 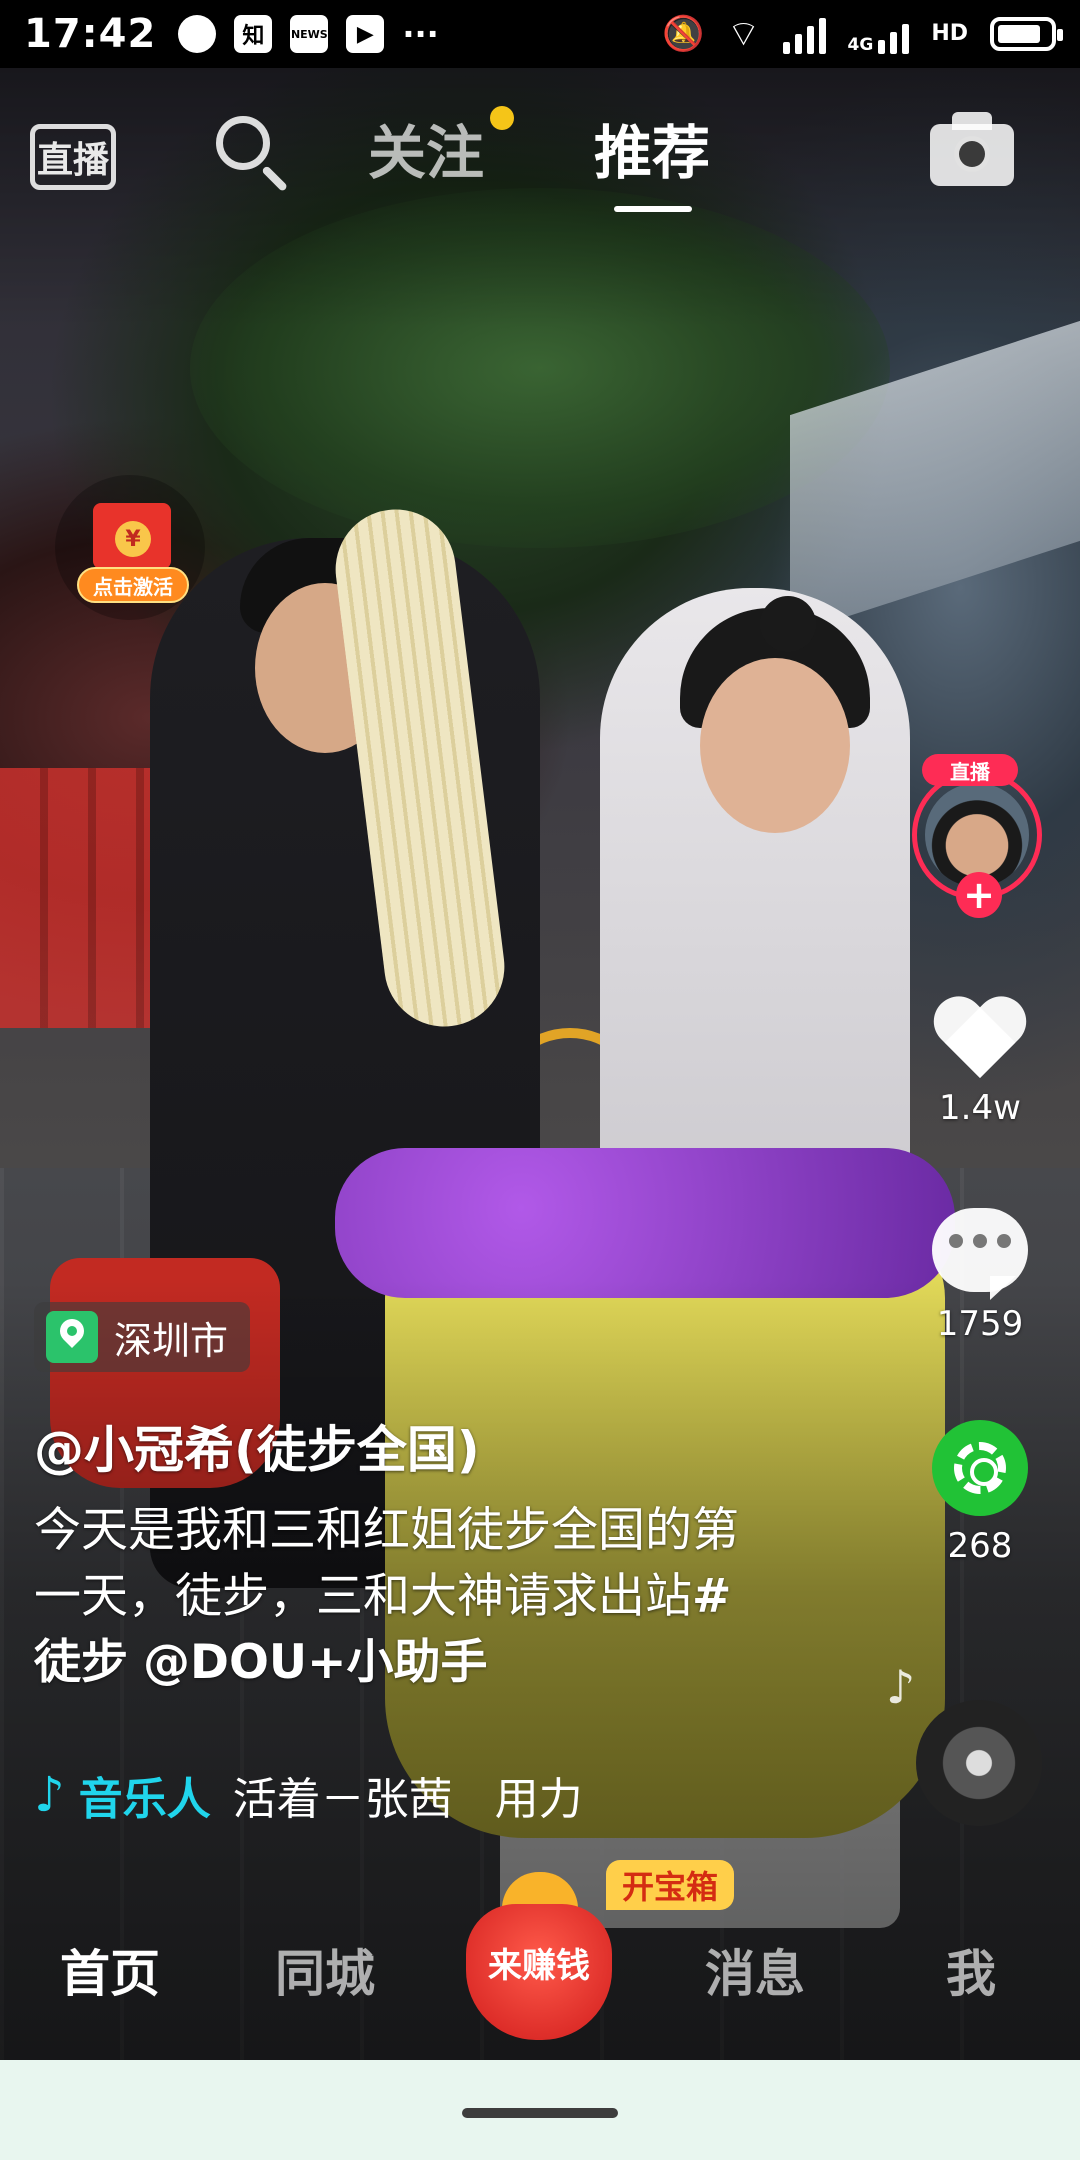 I want to click on live-badge: 直播, so click(x=970, y=770).